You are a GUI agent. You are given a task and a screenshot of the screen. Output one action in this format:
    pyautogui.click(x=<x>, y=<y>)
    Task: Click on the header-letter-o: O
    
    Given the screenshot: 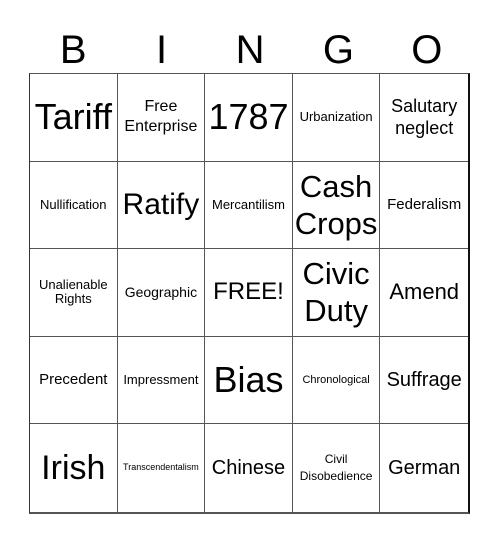 What is the action you would take?
    pyautogui.click(x=427, y=50)
    